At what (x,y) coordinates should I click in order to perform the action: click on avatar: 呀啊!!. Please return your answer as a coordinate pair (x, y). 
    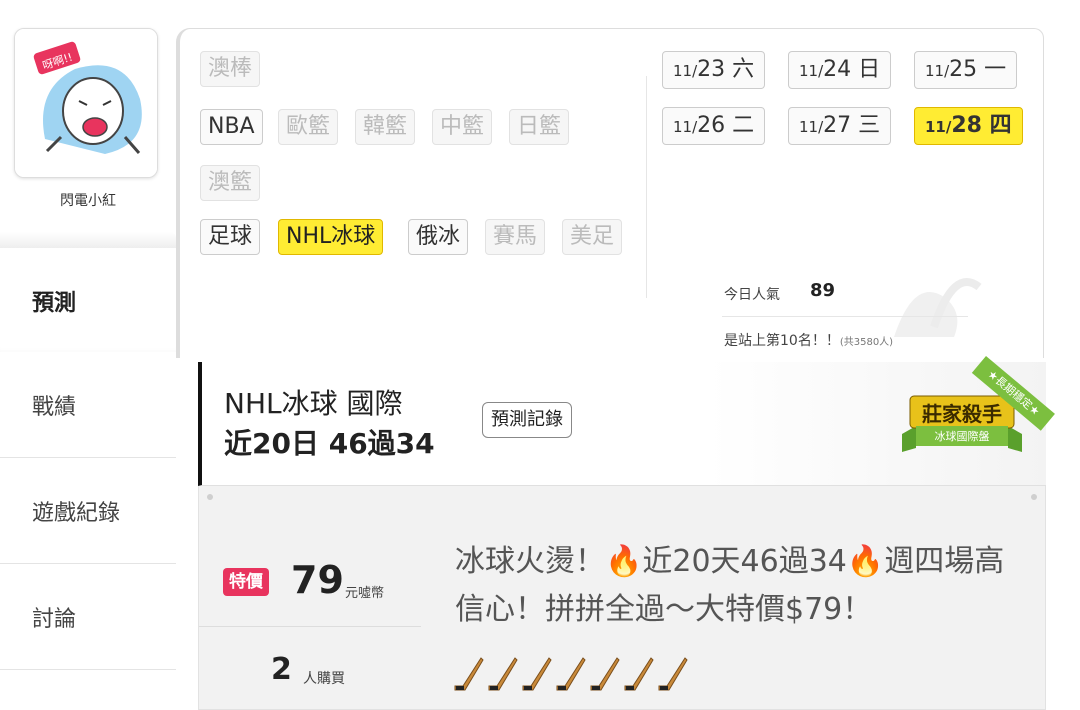
    Looking at the image, I should click on (86, 103).